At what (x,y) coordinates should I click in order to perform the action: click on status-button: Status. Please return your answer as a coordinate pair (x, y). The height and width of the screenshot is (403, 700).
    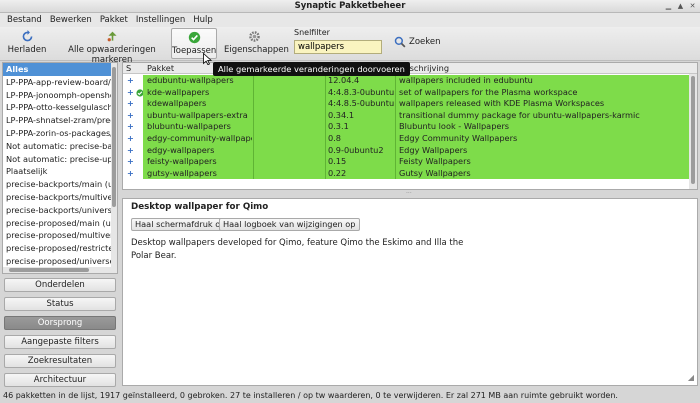
    Looking at the image, I should click on (60, 304).